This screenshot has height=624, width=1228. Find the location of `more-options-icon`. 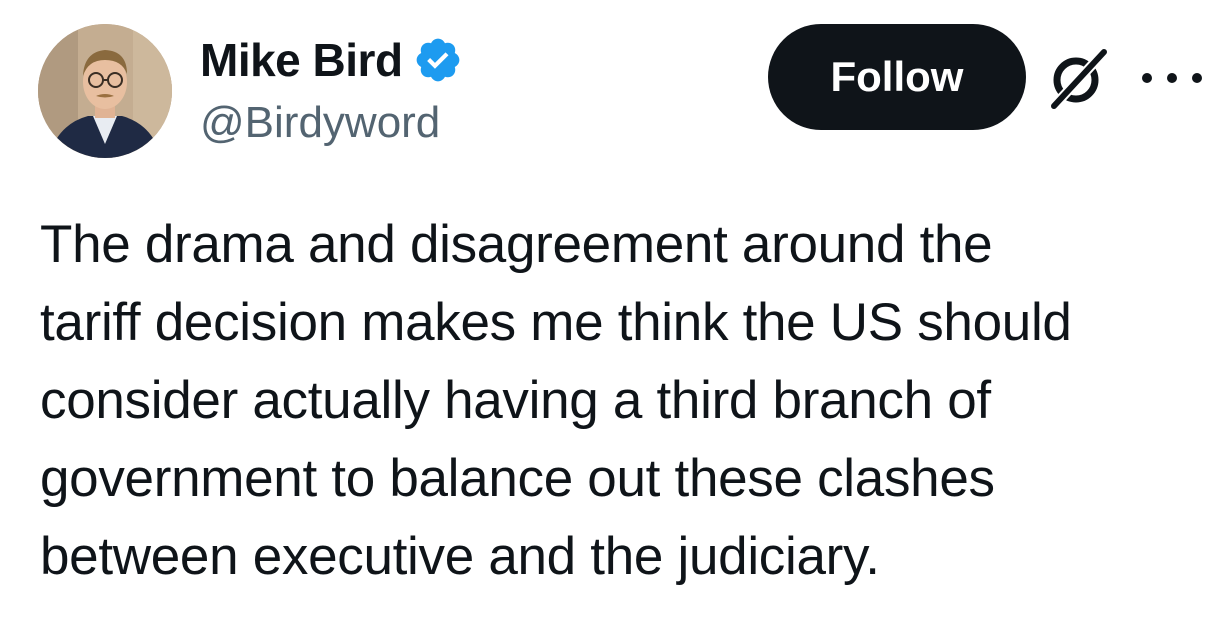

more-options-icon is located at coordinates (1172, 78).